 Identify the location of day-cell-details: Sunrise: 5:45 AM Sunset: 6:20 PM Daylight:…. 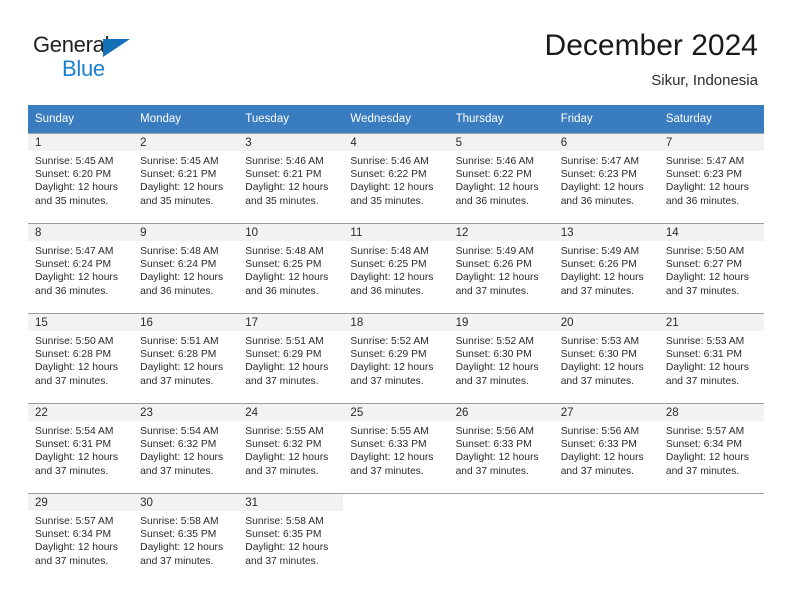
(80, 179).